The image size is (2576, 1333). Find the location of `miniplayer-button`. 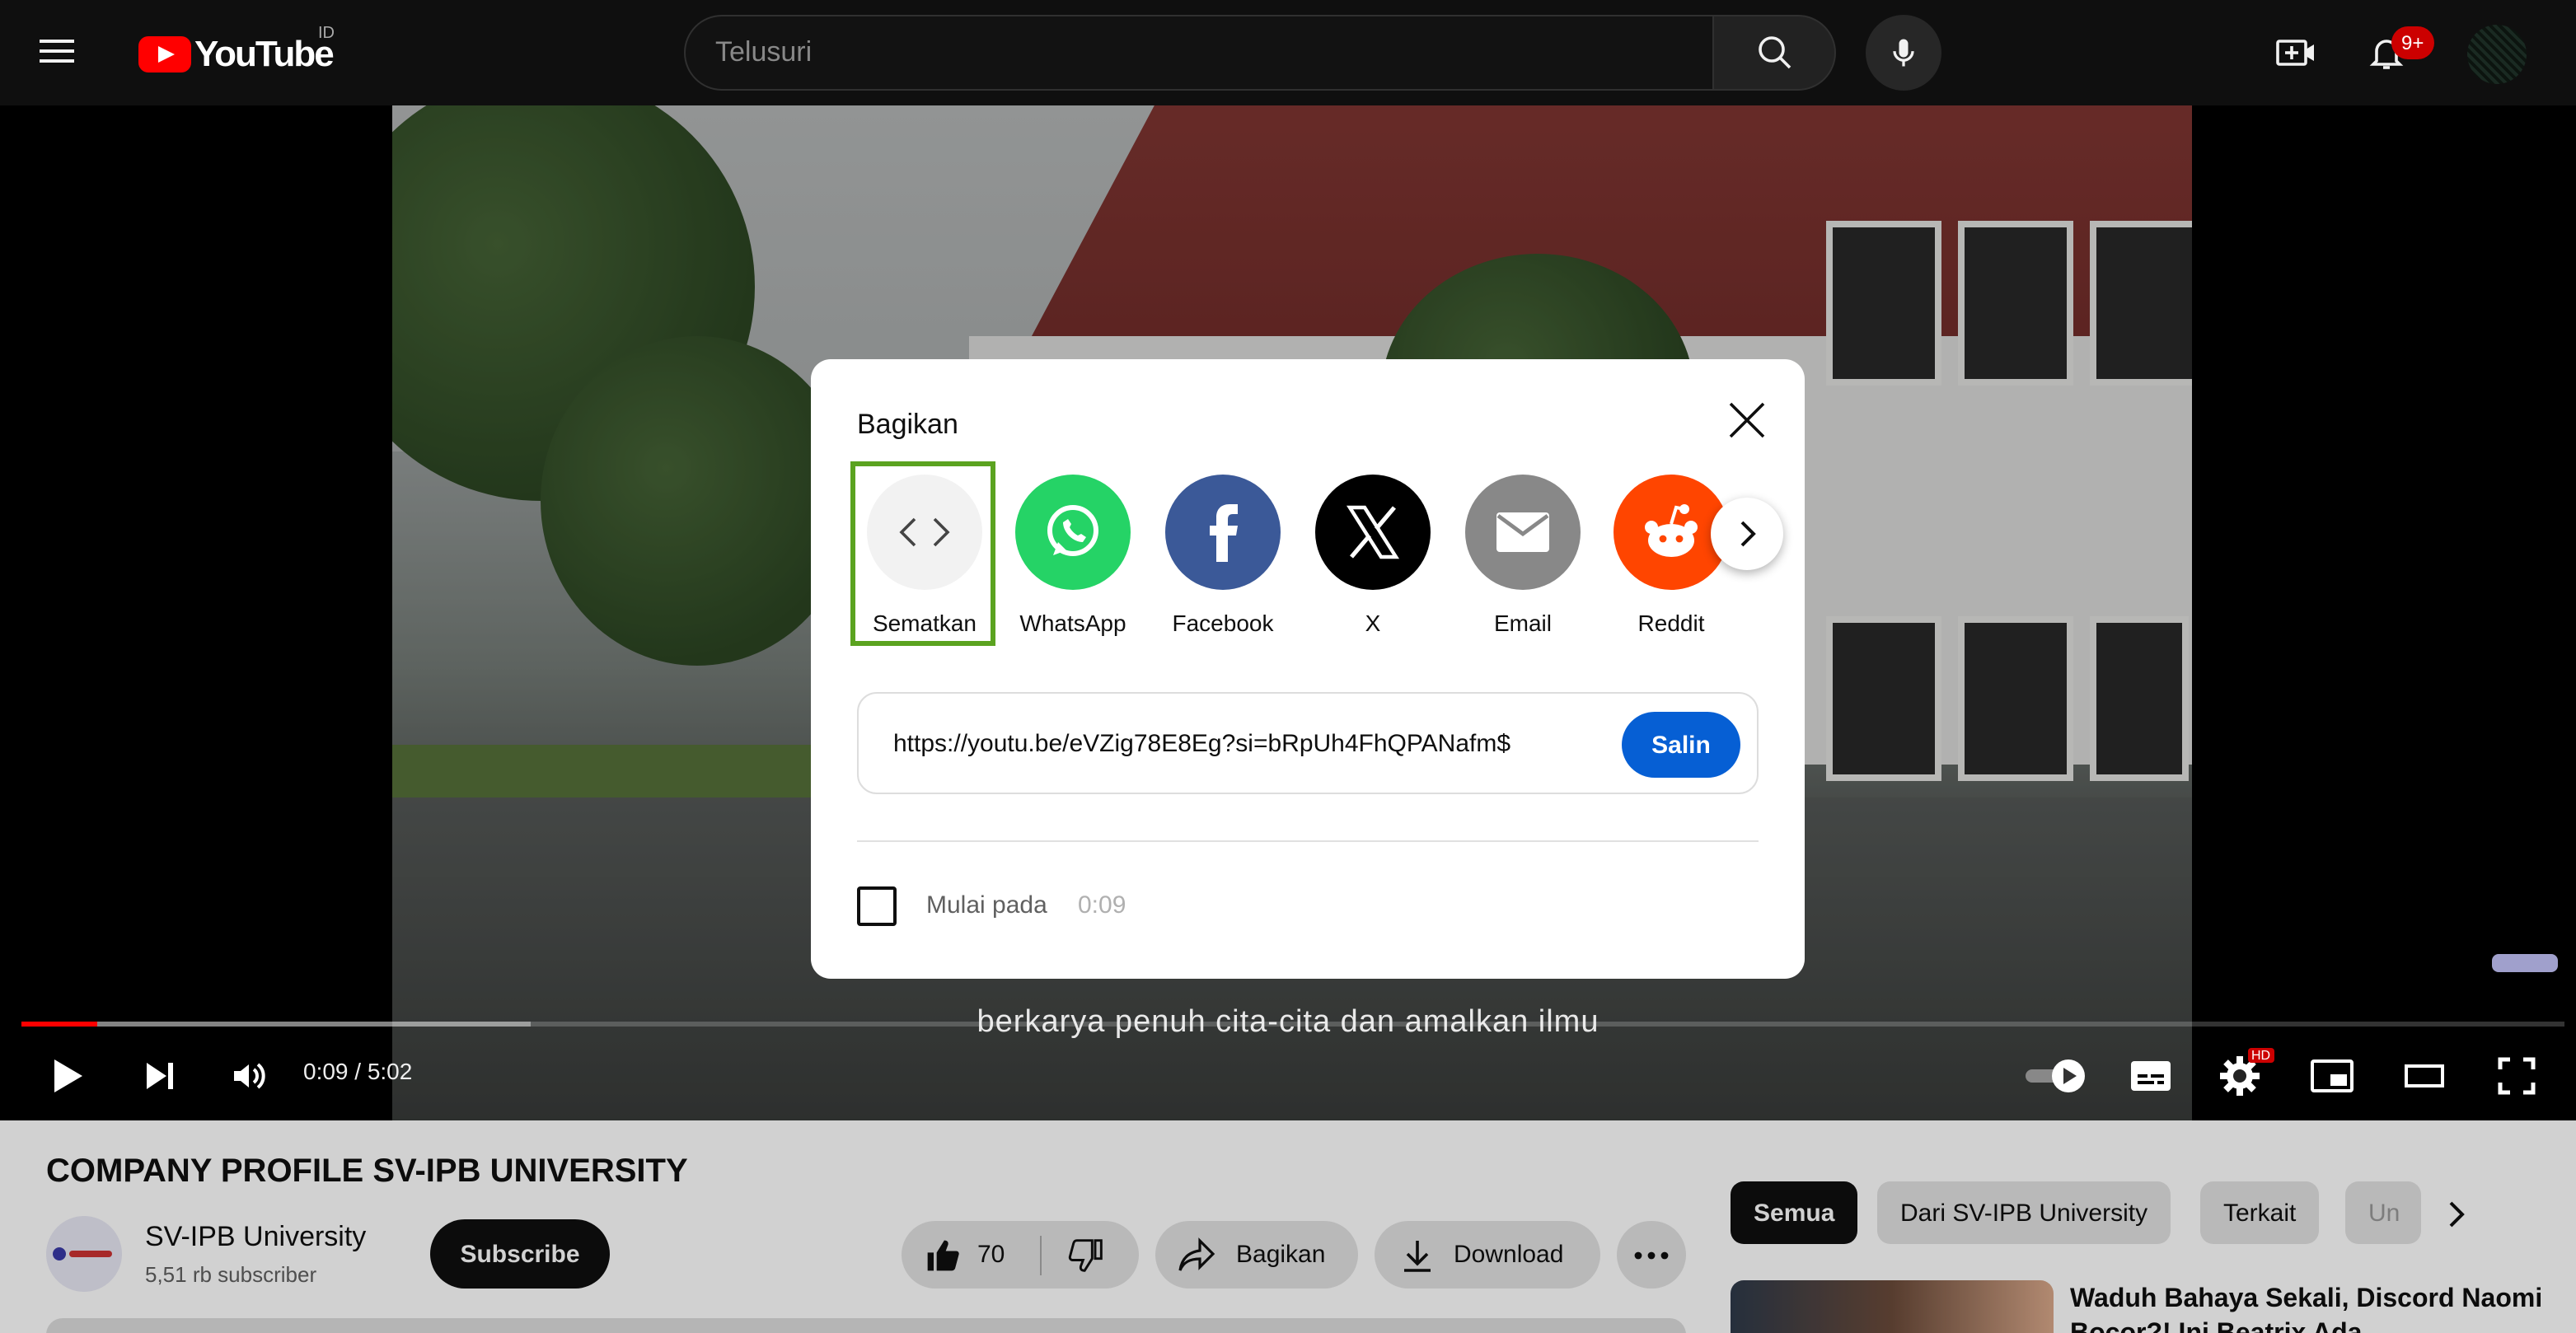

miniplayer-button is located at coordinates (2332, 1076).